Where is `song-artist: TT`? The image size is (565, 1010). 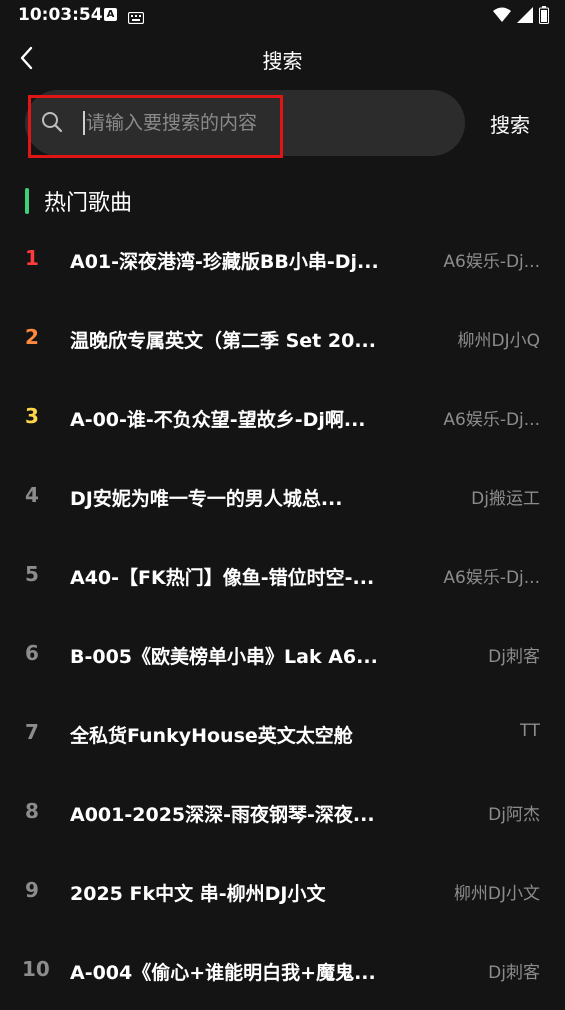 song-artist: TT is located at coordinates (529, 731).